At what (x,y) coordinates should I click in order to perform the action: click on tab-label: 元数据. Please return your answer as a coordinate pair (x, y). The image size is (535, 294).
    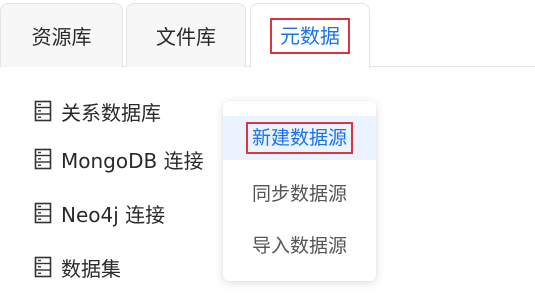
    Looking at the image, I should click on (310, 36).